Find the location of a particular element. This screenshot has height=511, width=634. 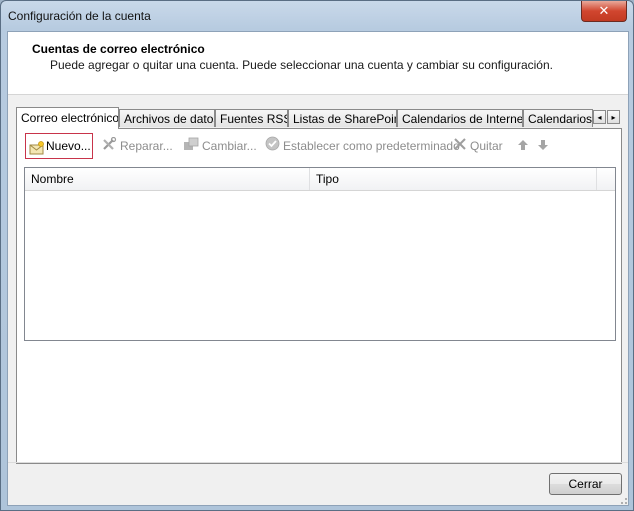

tools-icon is located at coordinates (109, 147).